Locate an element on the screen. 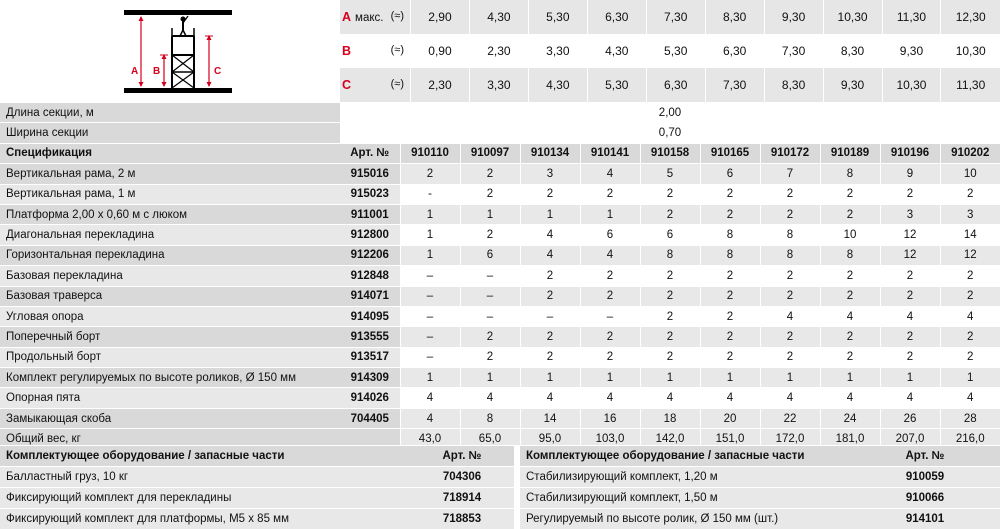  spec-item-qty: 5 is located at coordinates (670, 174).